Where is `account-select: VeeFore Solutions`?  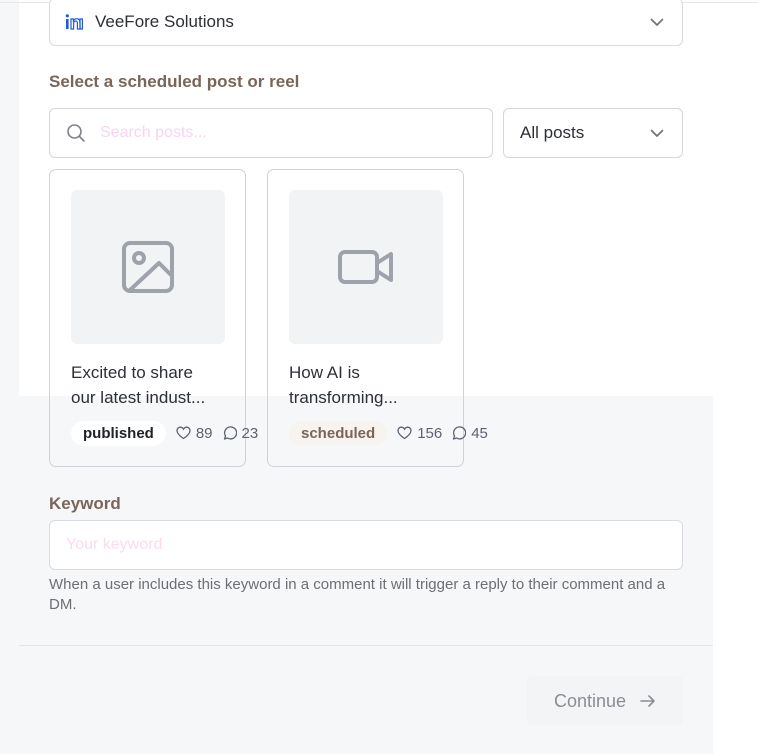
account-select: VeeFore Solutions is located at coordinates (366, 23).